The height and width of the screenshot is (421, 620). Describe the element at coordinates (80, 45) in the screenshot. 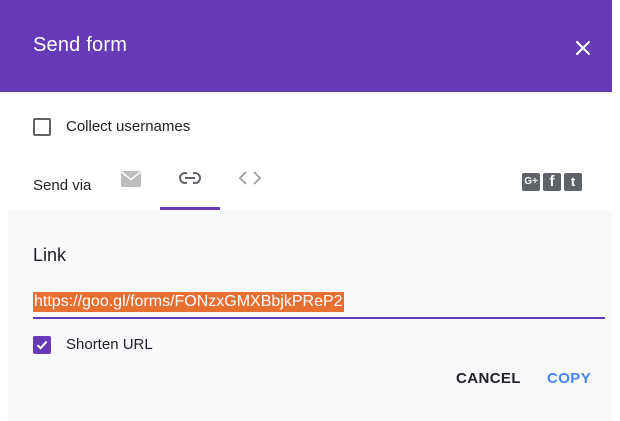

I see `dialog-title: Send form` at that location.